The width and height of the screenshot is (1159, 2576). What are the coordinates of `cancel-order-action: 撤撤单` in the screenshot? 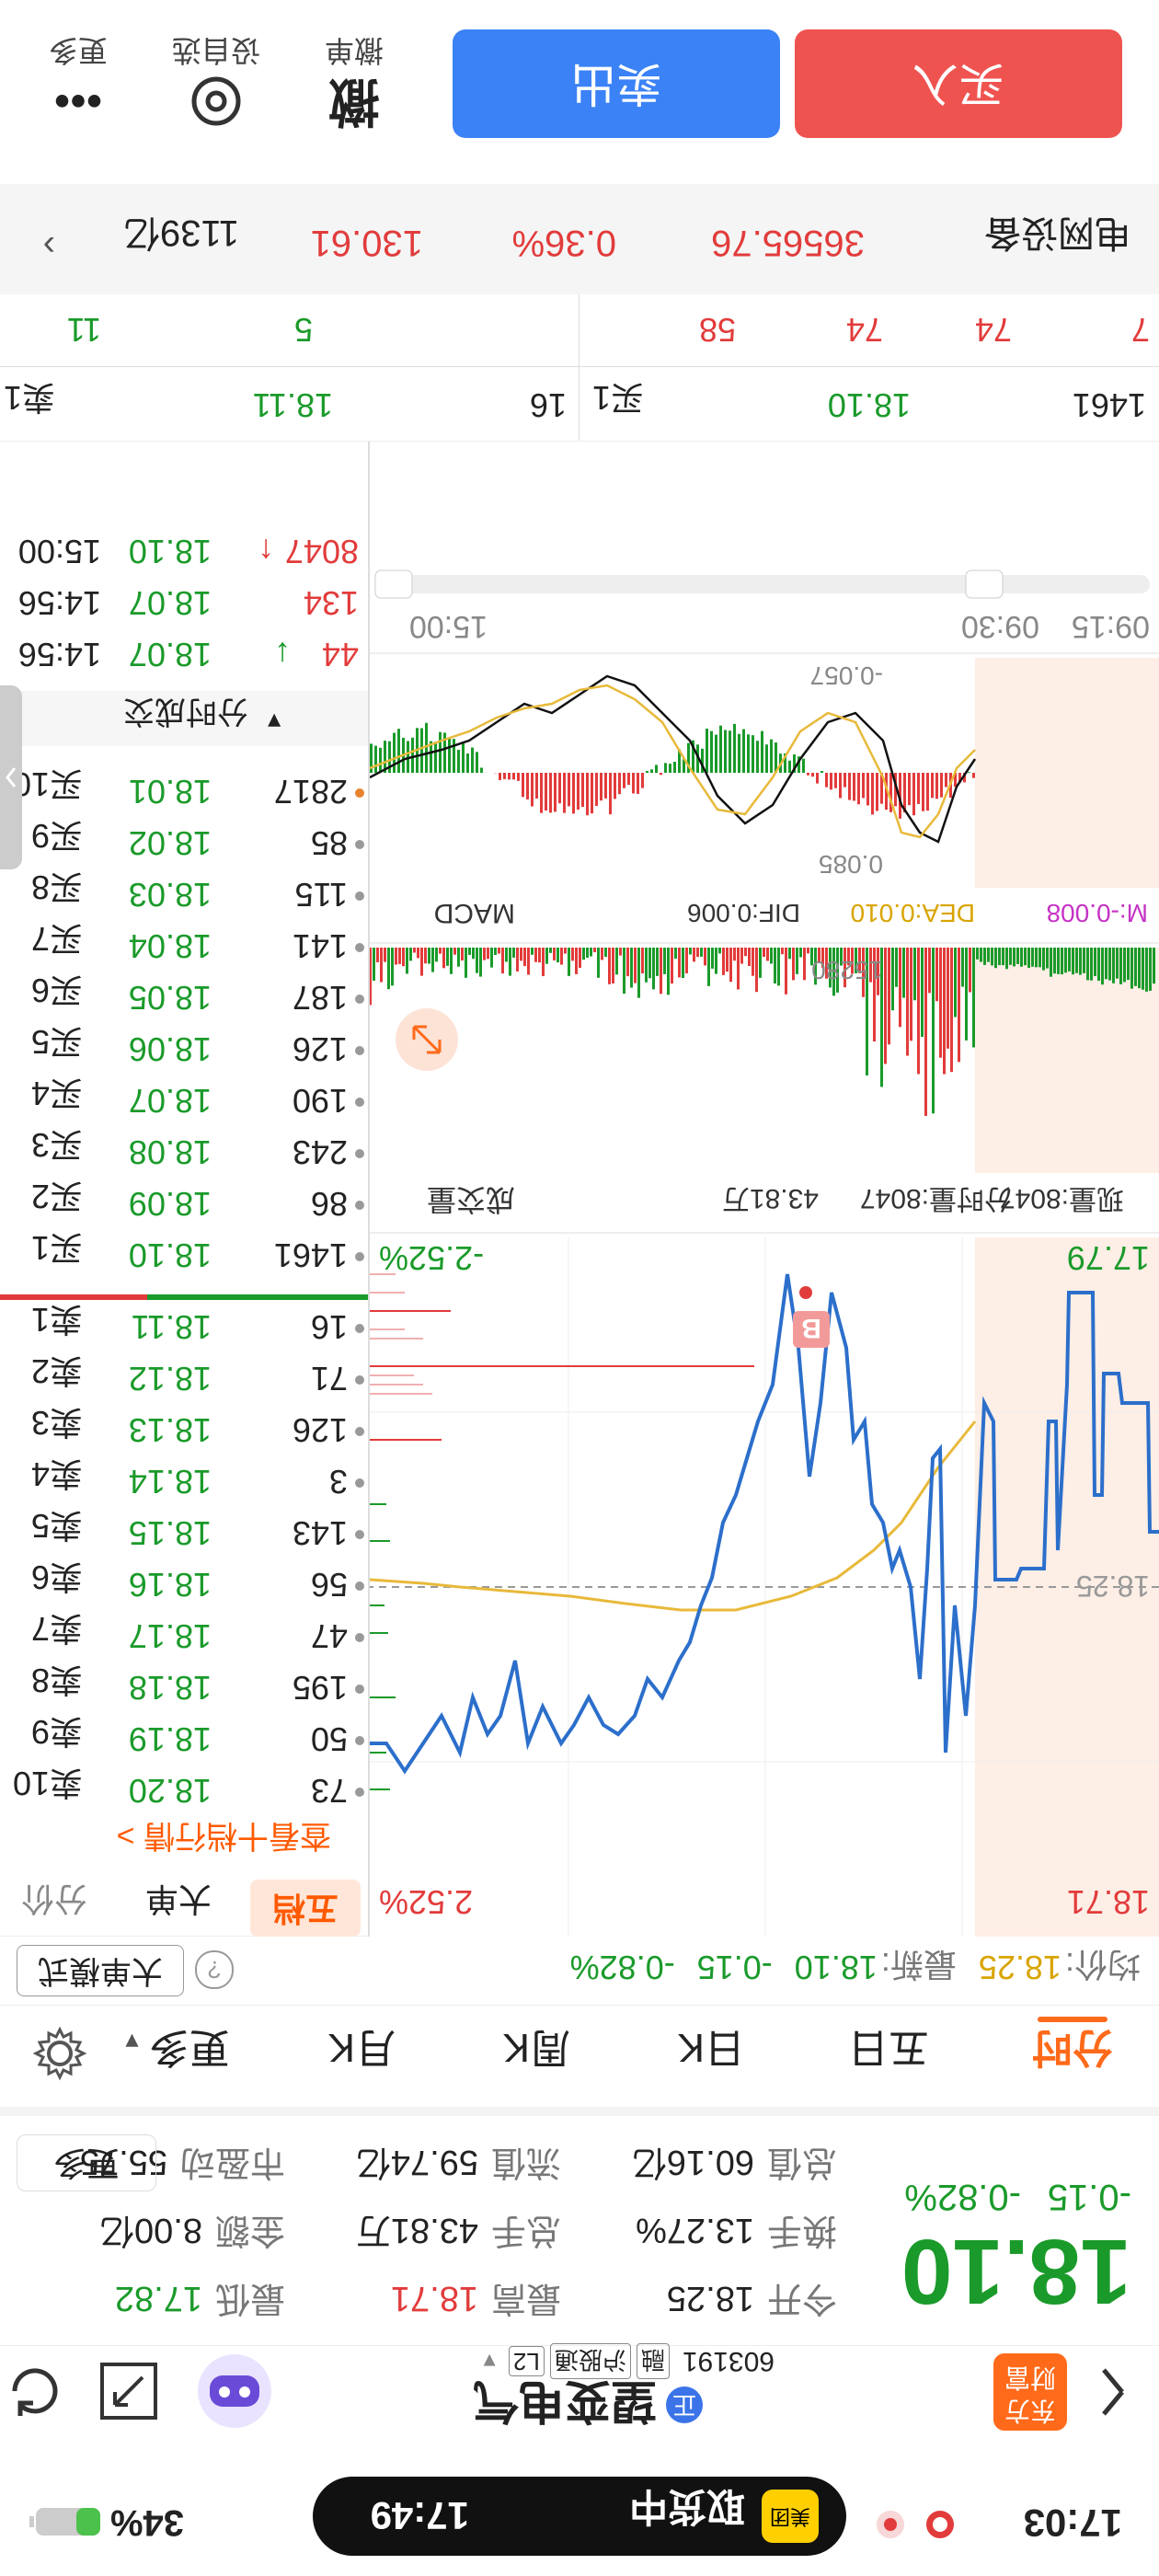 It's located at (354, 81).